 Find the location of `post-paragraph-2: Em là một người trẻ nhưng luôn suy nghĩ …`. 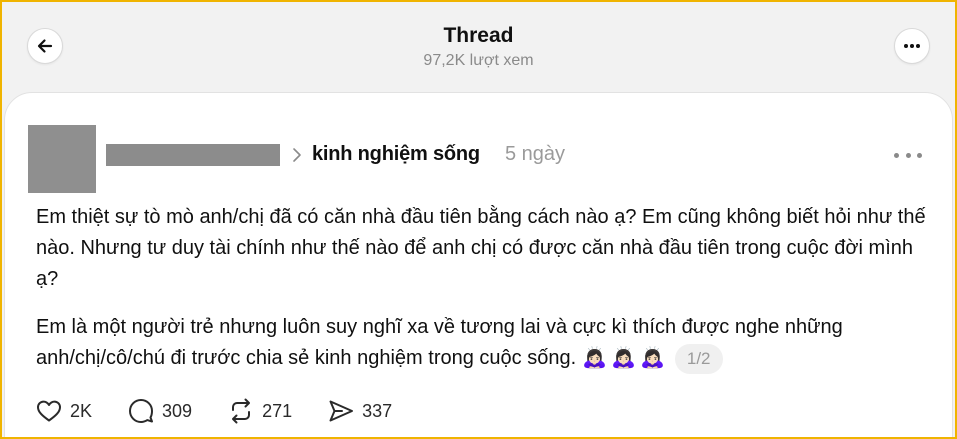

post-paragraph-2: Em là một người trẻ nhưng luôn suy nghĩ … is located at coordinates (486, 343).